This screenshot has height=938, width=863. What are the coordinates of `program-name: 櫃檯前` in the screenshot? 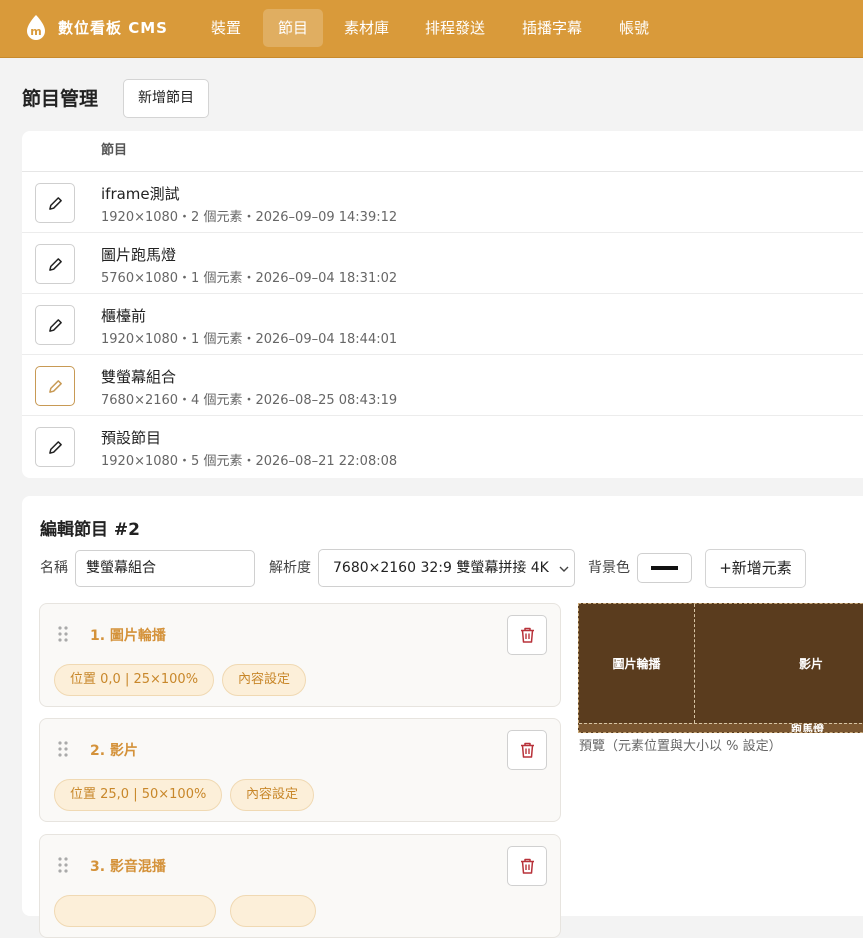 It's located at (124, 316).